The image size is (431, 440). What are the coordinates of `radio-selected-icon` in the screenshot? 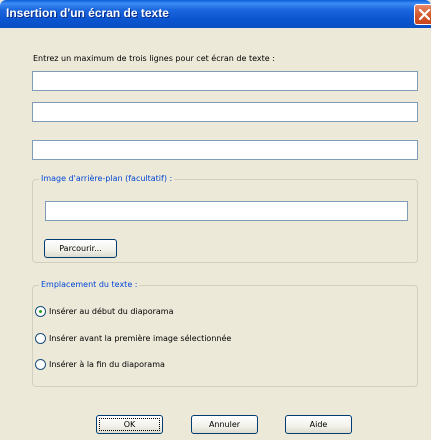 It's located at (40, 311).